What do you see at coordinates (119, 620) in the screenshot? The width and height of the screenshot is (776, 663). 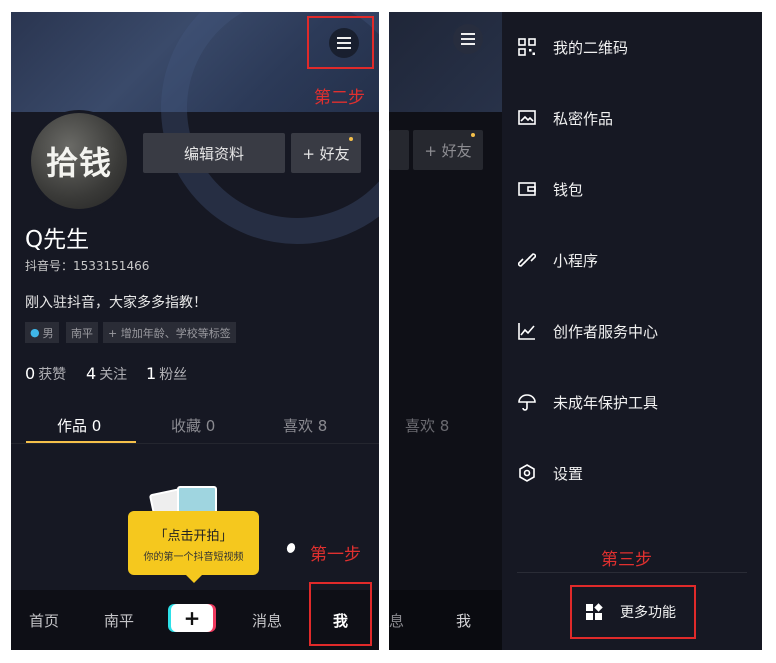 I see `nav-city: 南平` at bounding box center [119, 620].